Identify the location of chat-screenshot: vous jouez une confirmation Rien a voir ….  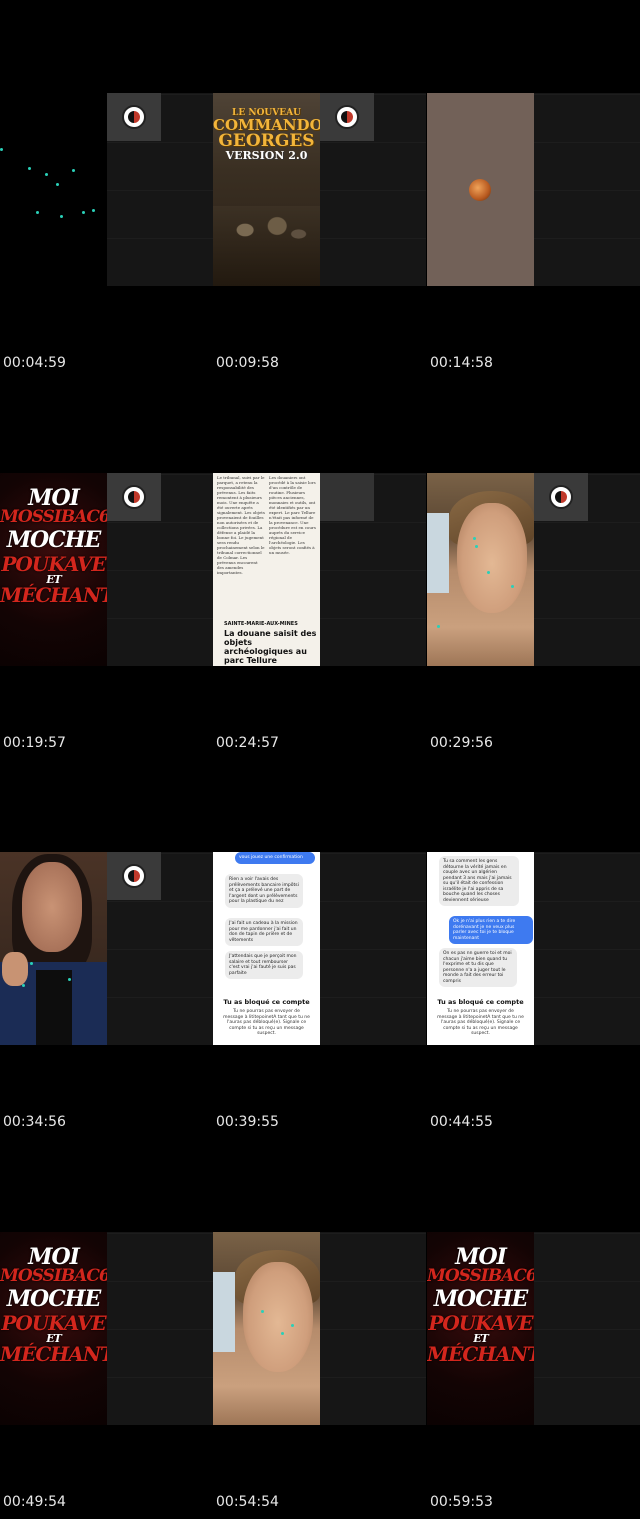
(266, 948).